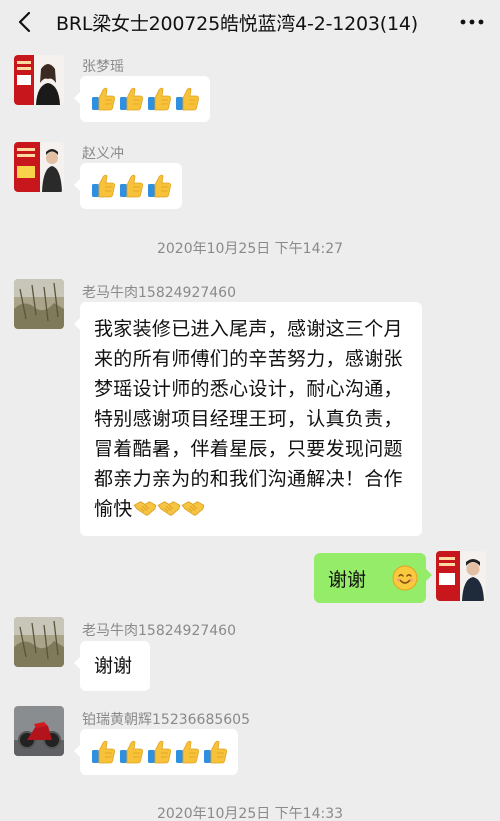  I want to click on sender-name: 赵义冲, so click(103, 154).